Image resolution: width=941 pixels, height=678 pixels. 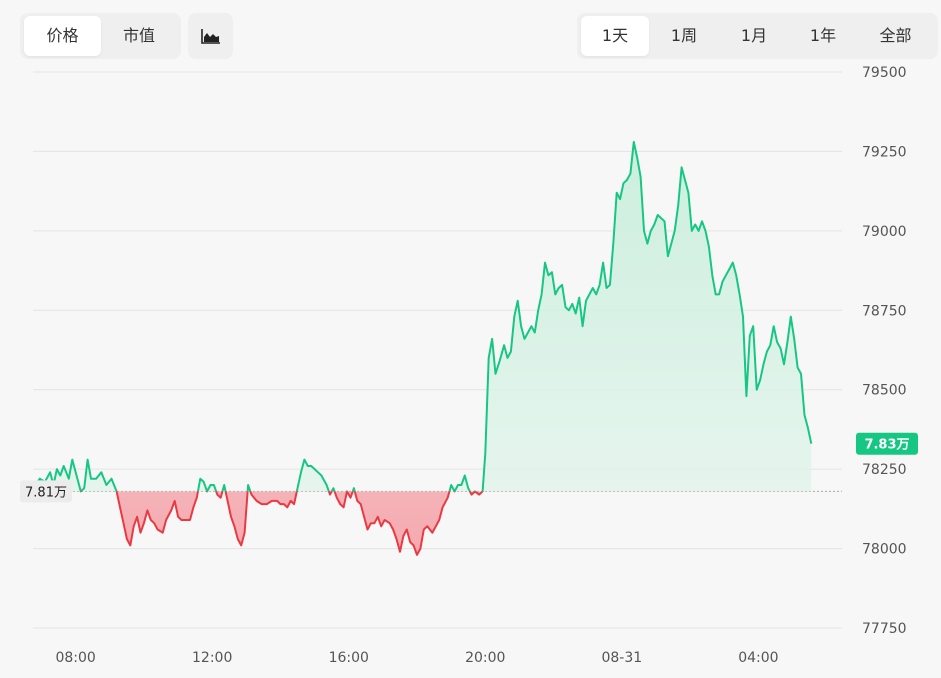 What do you see at coordinates (349, 658) in the screenshot?
I see `x-tick-label: 16:00` at bounding box center [349, 658].